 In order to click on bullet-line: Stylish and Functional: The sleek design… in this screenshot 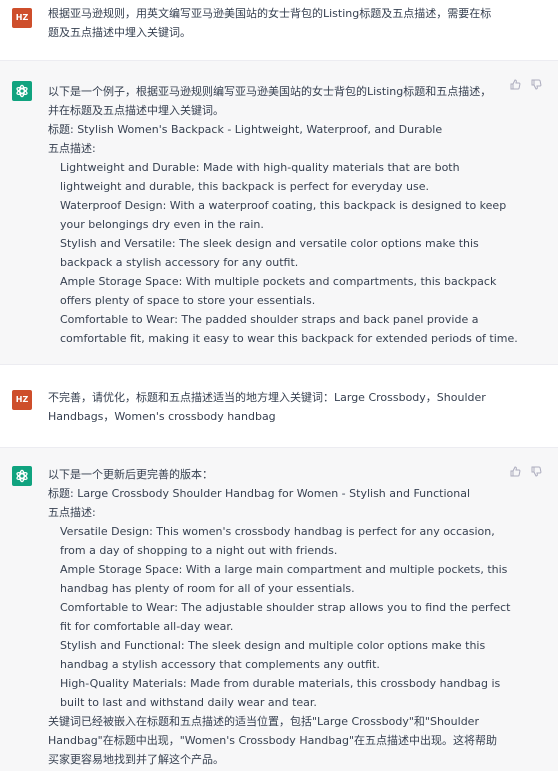, I will do `click(273, 645)`.